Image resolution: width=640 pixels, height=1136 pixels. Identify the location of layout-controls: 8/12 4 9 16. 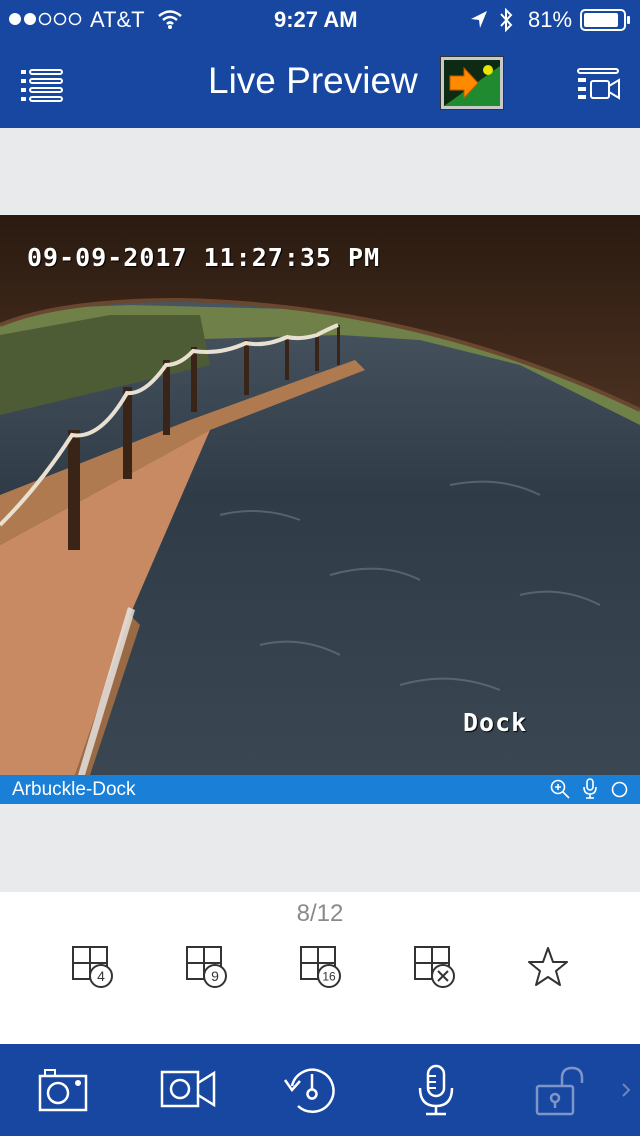
(320, 968).